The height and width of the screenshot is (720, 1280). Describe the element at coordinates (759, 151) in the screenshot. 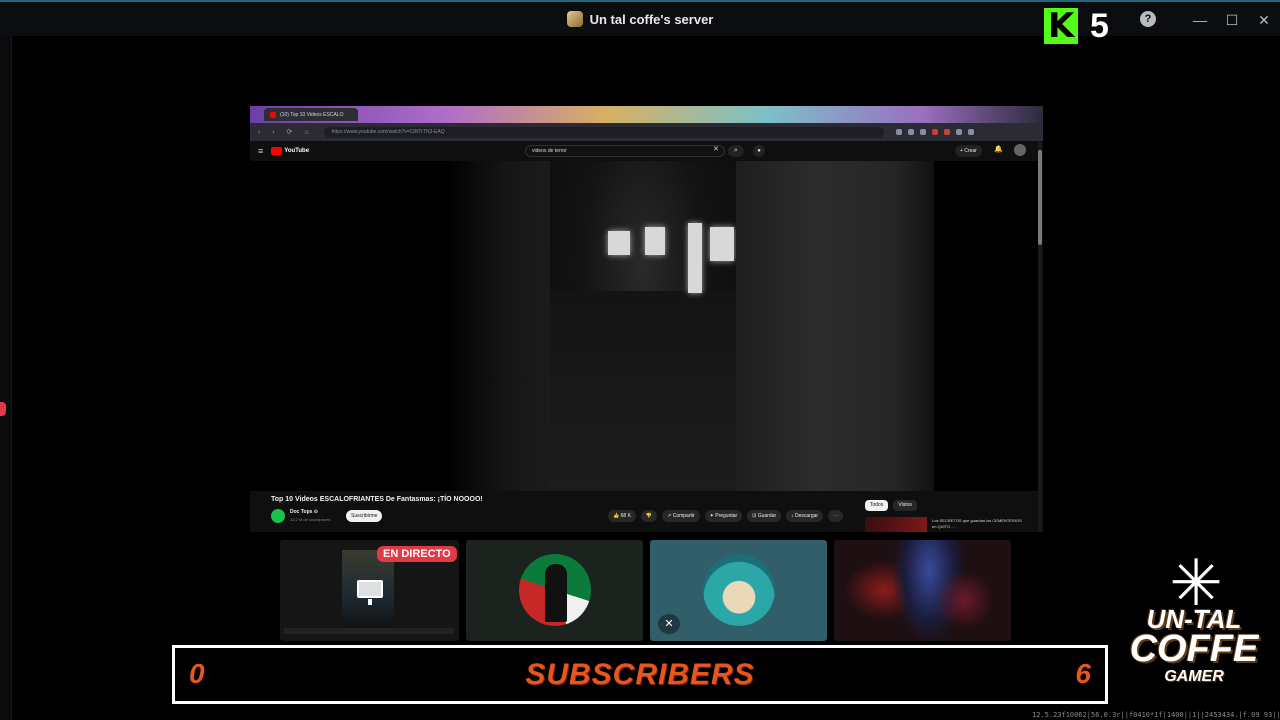

I see `microphone-icon: ●` at that location.